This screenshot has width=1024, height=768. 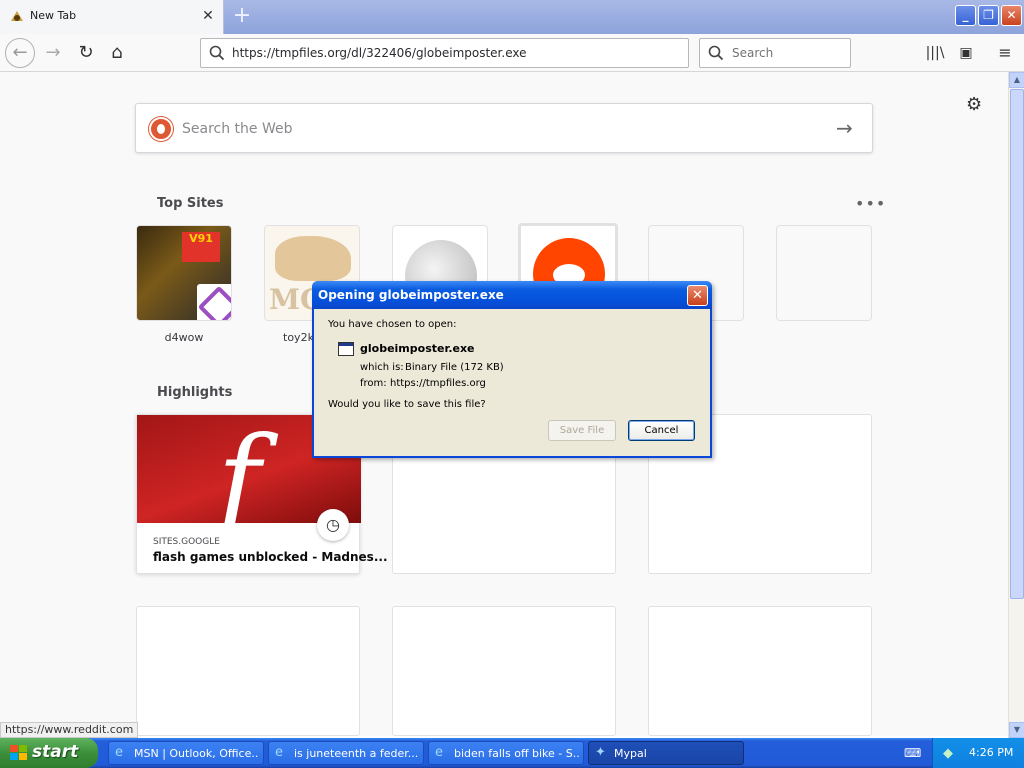 I want to click on back-button: ←, so click(x=20, y=53).